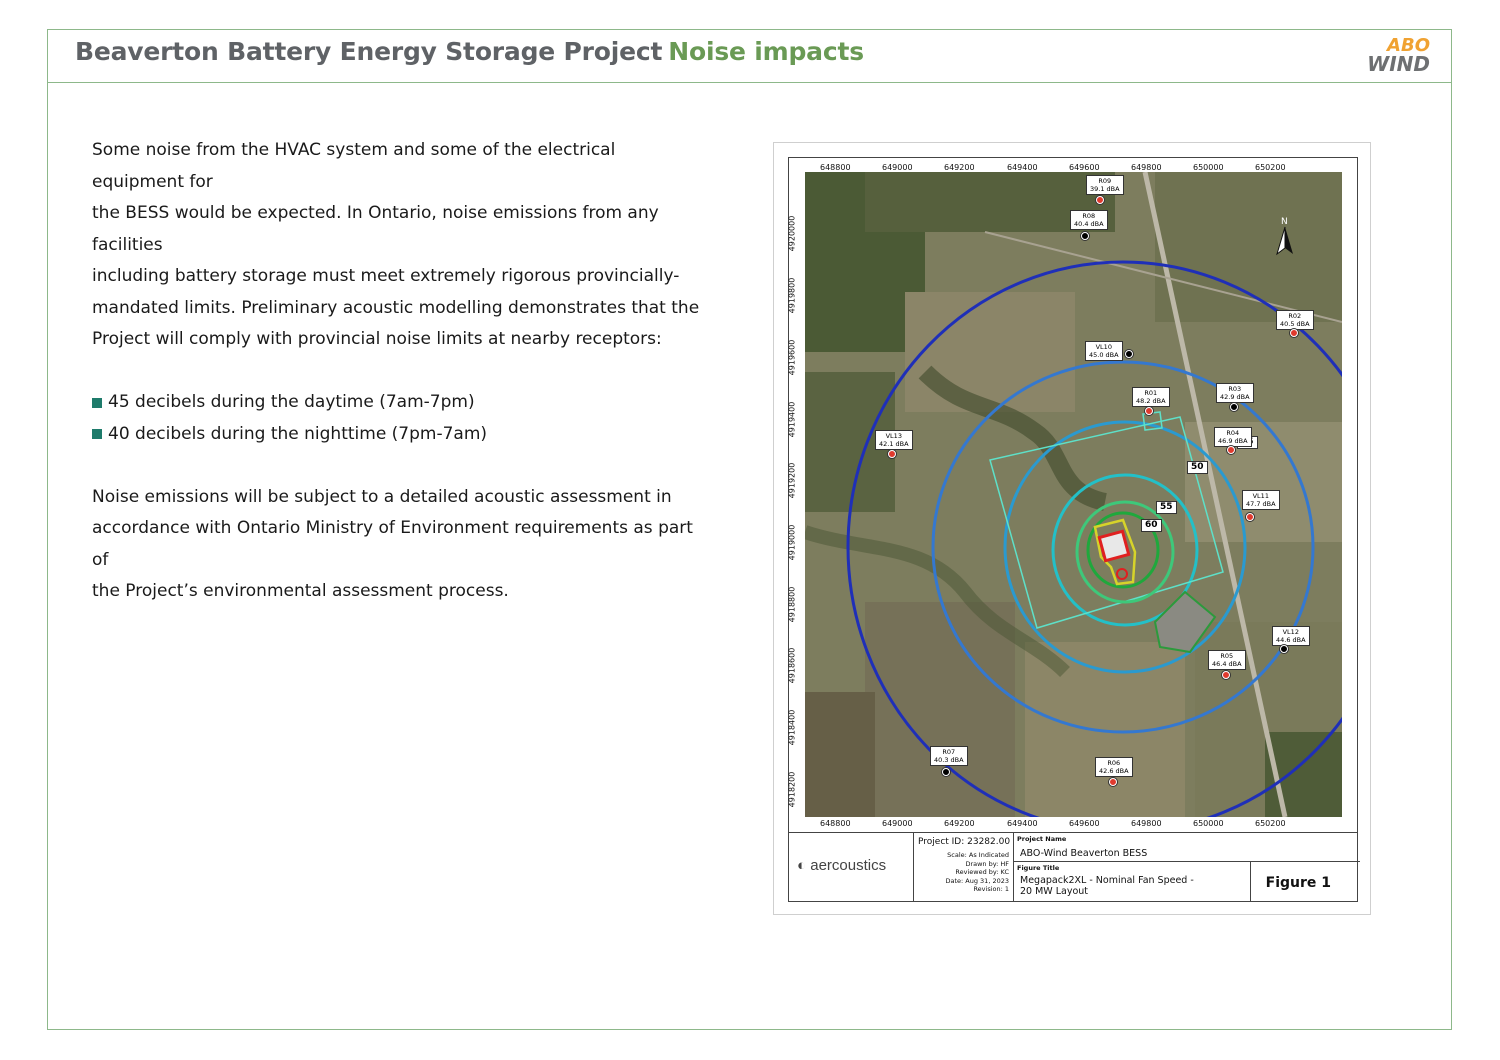 This screenshot has height=1060, width=1500. What do you see at coordinates (964, 842) in the screenshot?
I see `project-id: Project ID: 23282.00` at bounding box center [964, 842].